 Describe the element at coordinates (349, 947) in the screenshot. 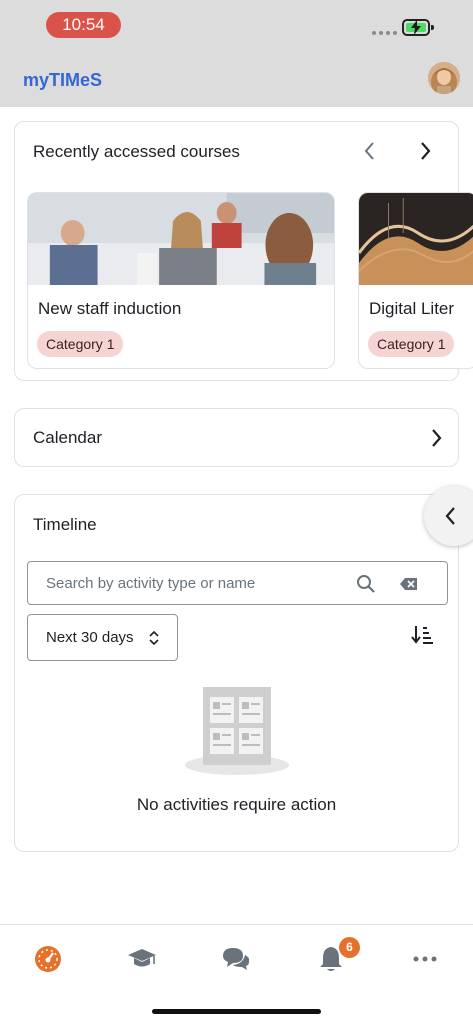

I see `notification-count-badge: 6` at that location.